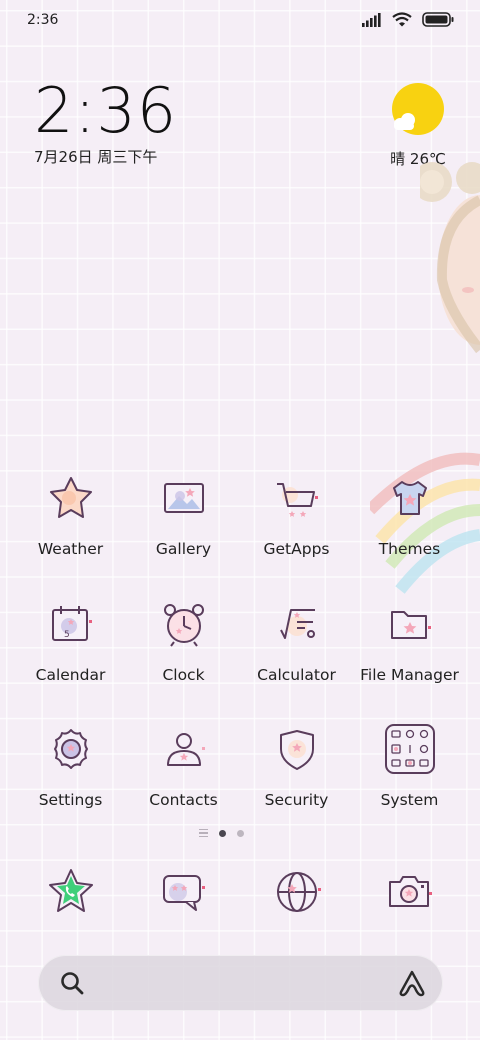 The image size is (480, 1040). What do you see at coordinates (410, 498) in the screenshot?
I see `tshirt-icon` at bounding box center [410, 498].